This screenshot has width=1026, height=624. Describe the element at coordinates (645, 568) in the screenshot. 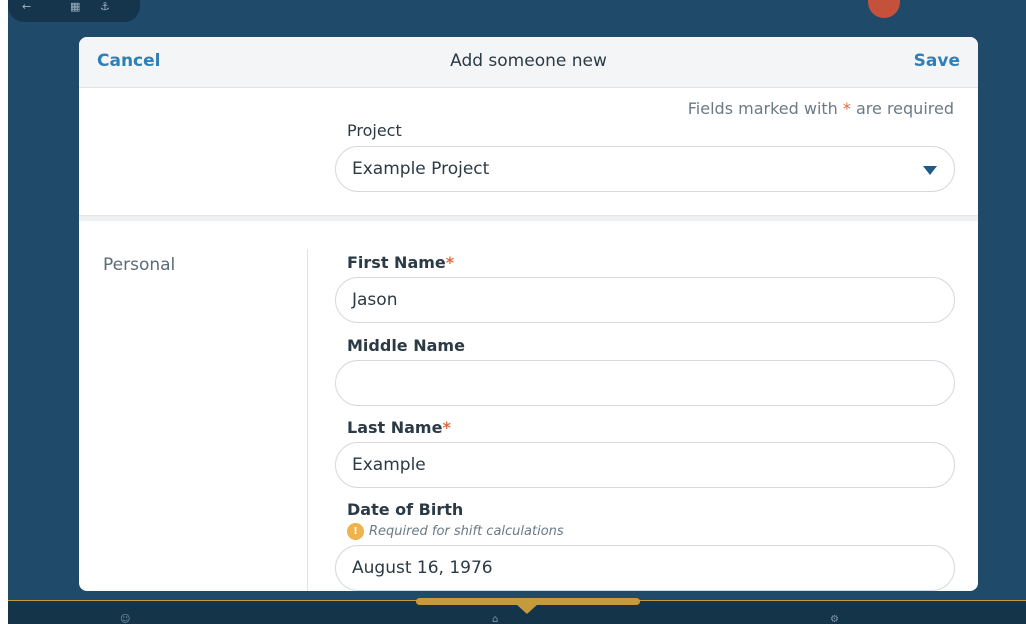

I see `date-of-birth-field: August 16, 1976` at that location.